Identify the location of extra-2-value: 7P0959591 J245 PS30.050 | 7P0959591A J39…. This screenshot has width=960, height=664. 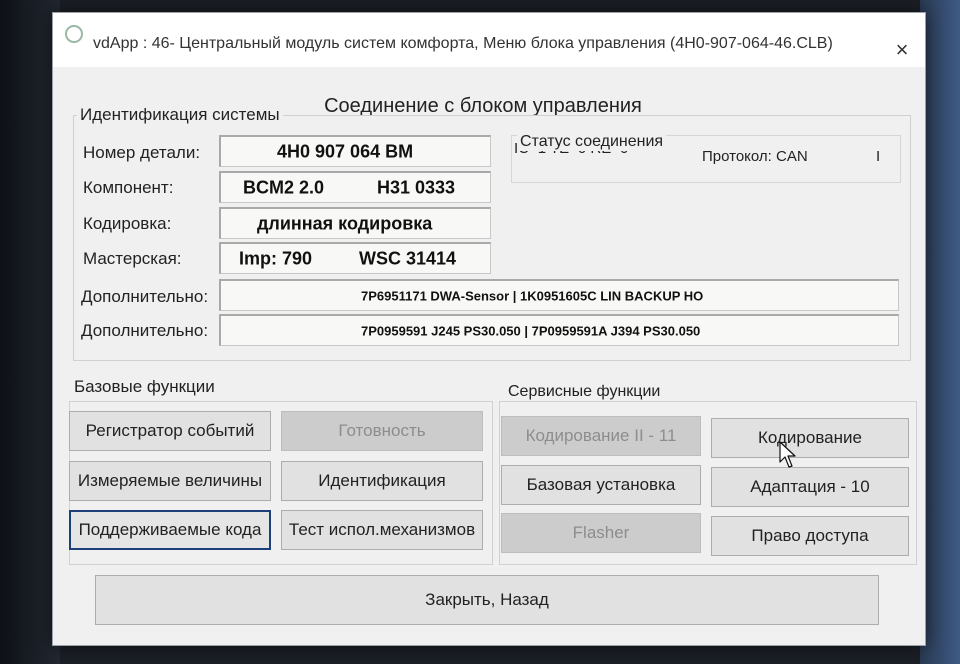
(531, 330).